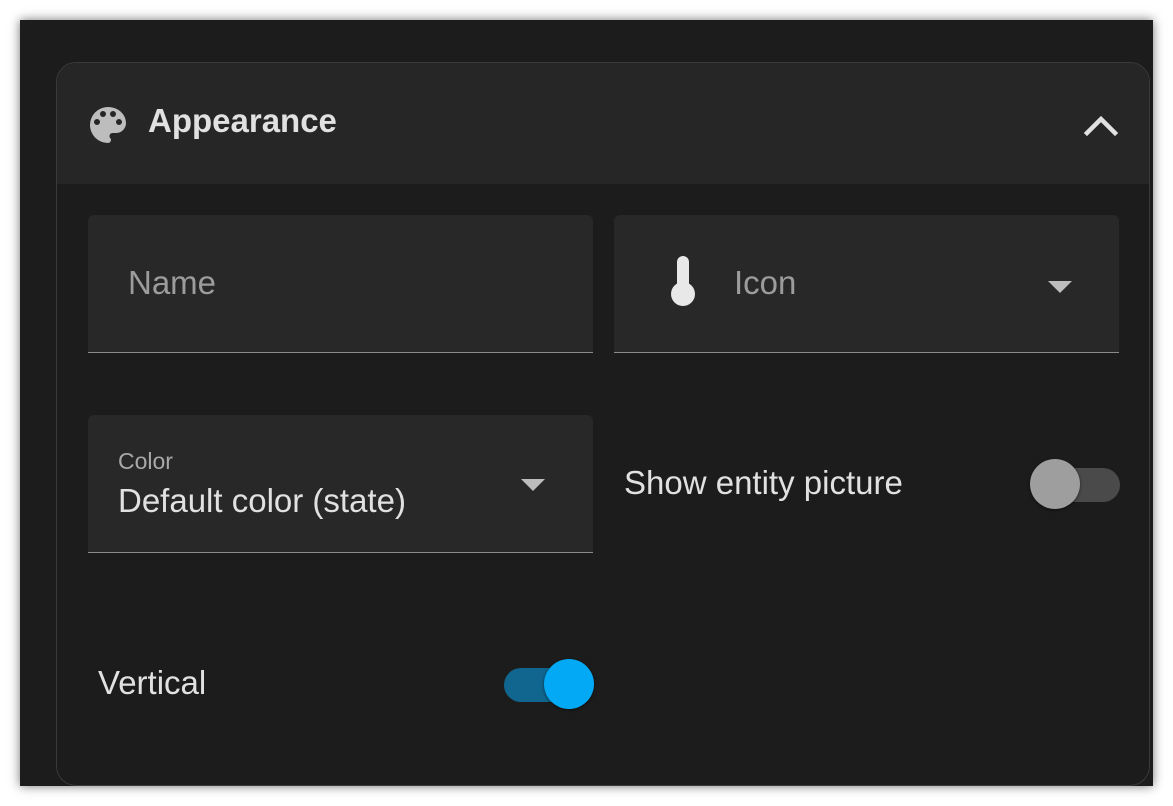 The image size is (1173, 806). Describe the element at coordinates (1101, 124) in the screenshot. I see `chevron-up-icon` at that location.